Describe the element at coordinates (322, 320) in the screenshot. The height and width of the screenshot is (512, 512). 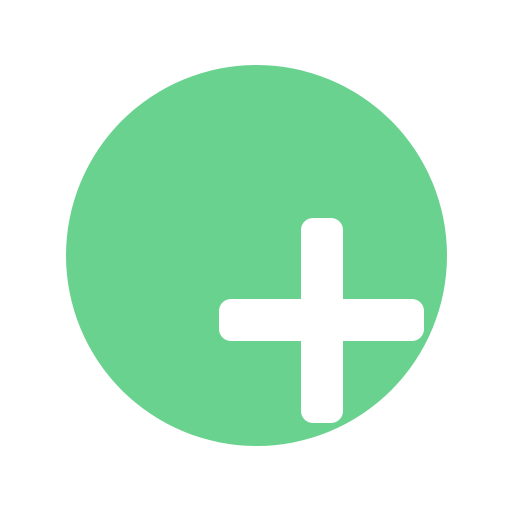
I see `plus-icon-vertical-bar` at that location.